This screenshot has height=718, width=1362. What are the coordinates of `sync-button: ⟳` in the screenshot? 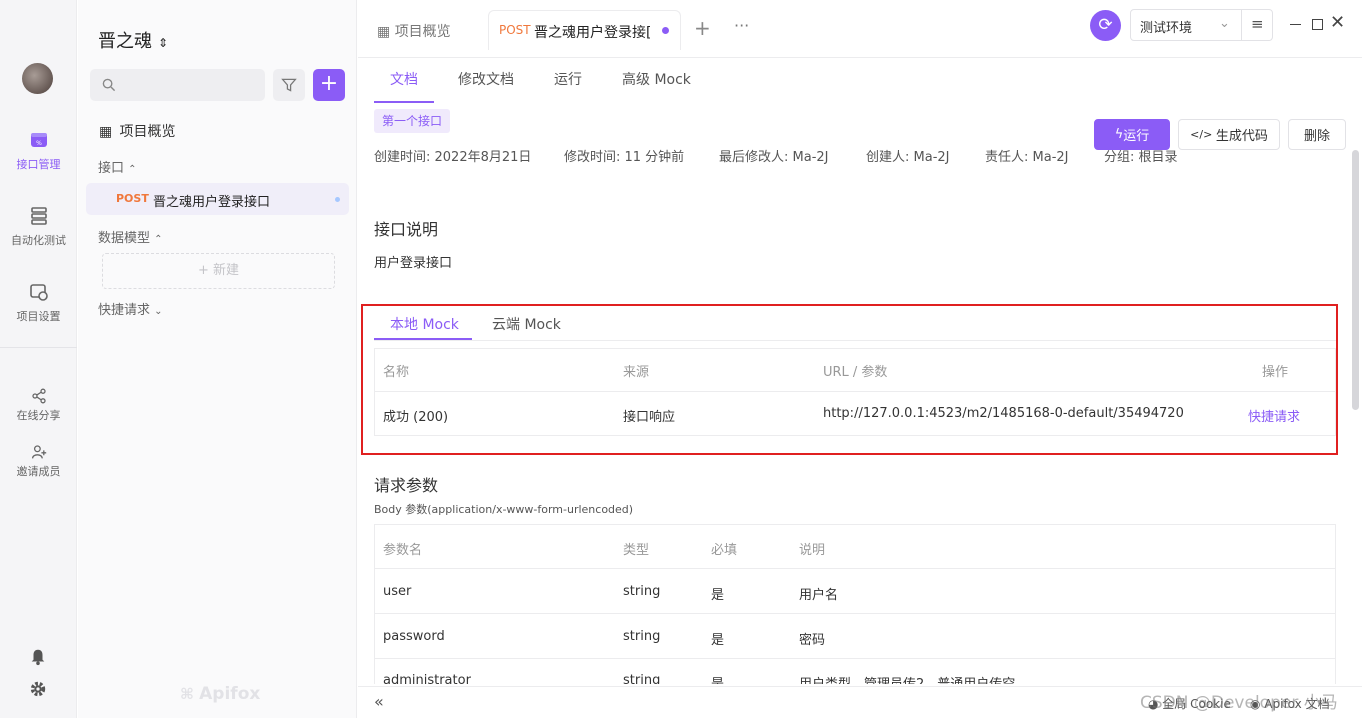 It's located at (1105, 25).